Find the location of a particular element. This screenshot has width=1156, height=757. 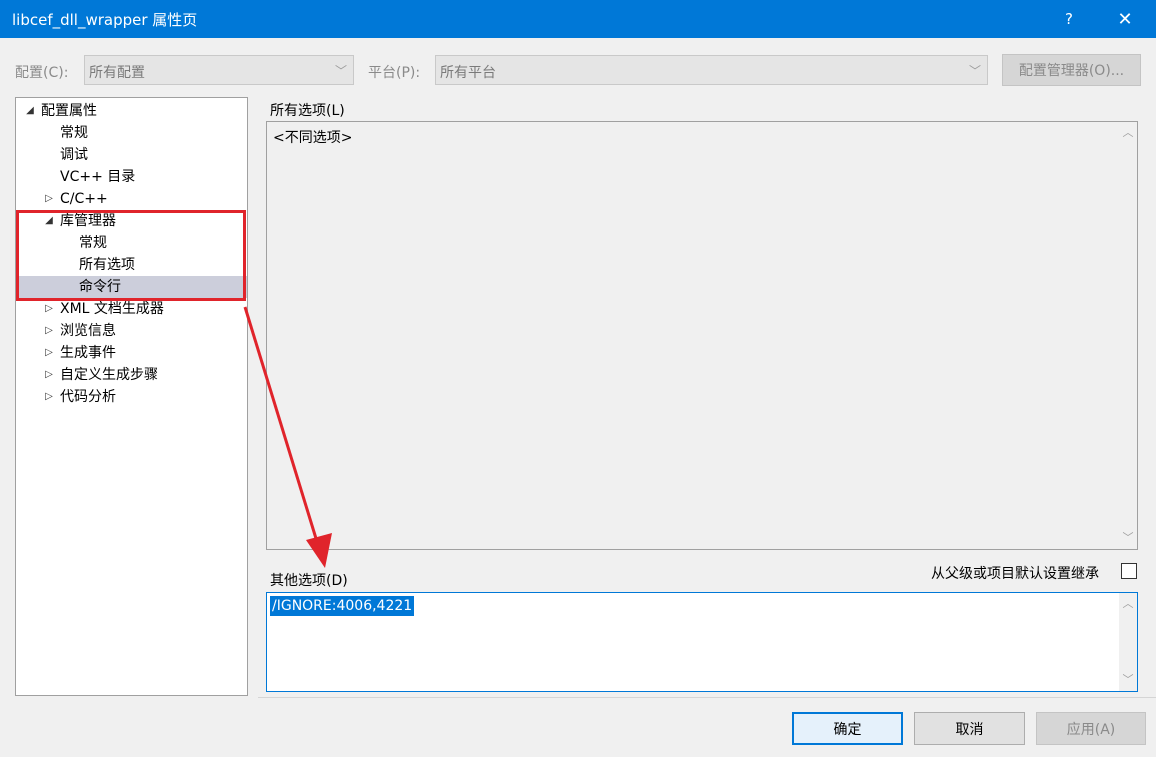

close-icon: ✕ is located at coordinates (1125, 19).